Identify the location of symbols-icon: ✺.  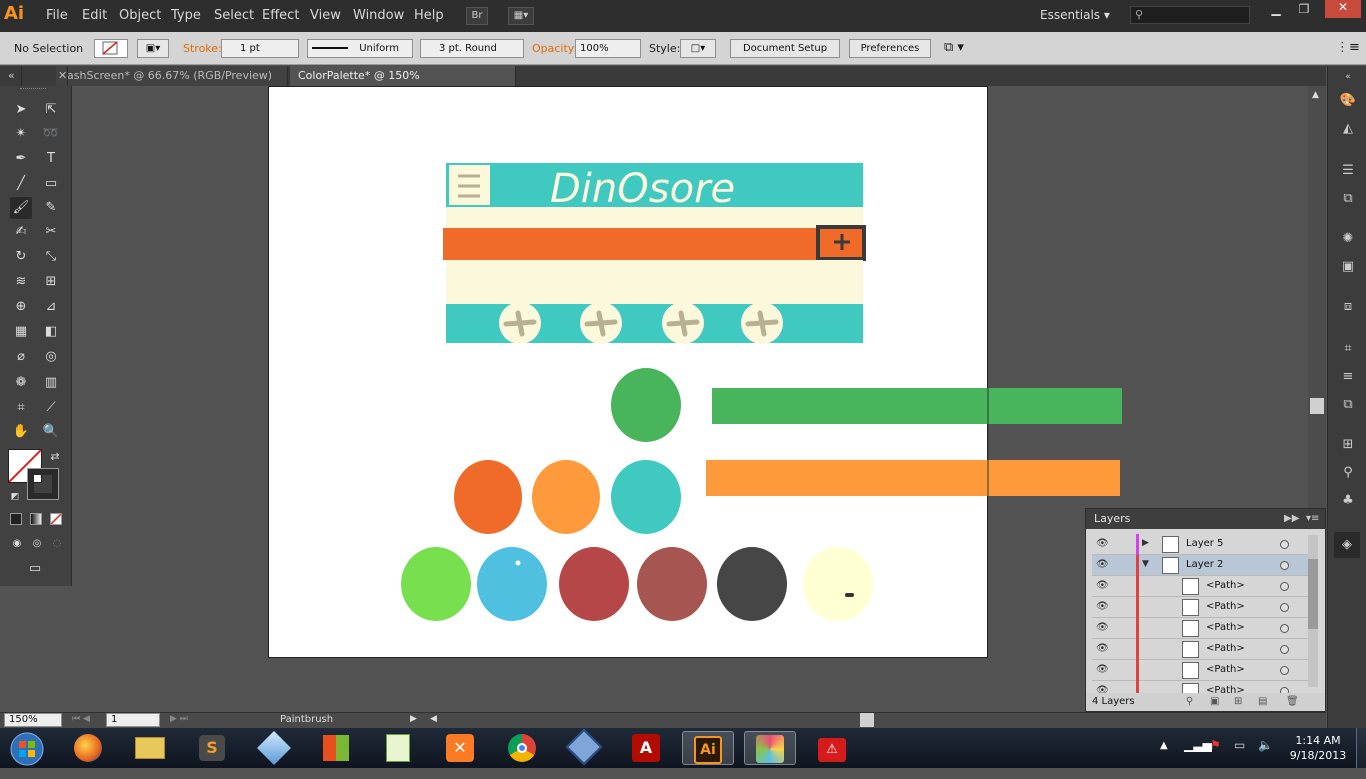
(1348, 239).